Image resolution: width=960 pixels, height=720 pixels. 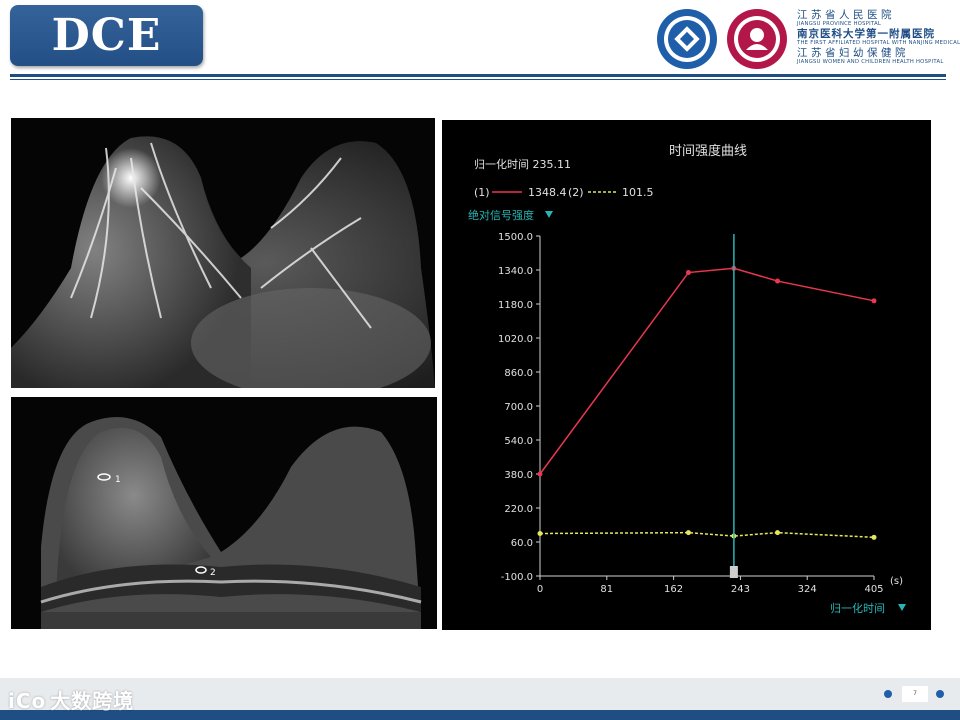 I want to click on y-axis-dropdown-icon, so click(x=549, y=214).